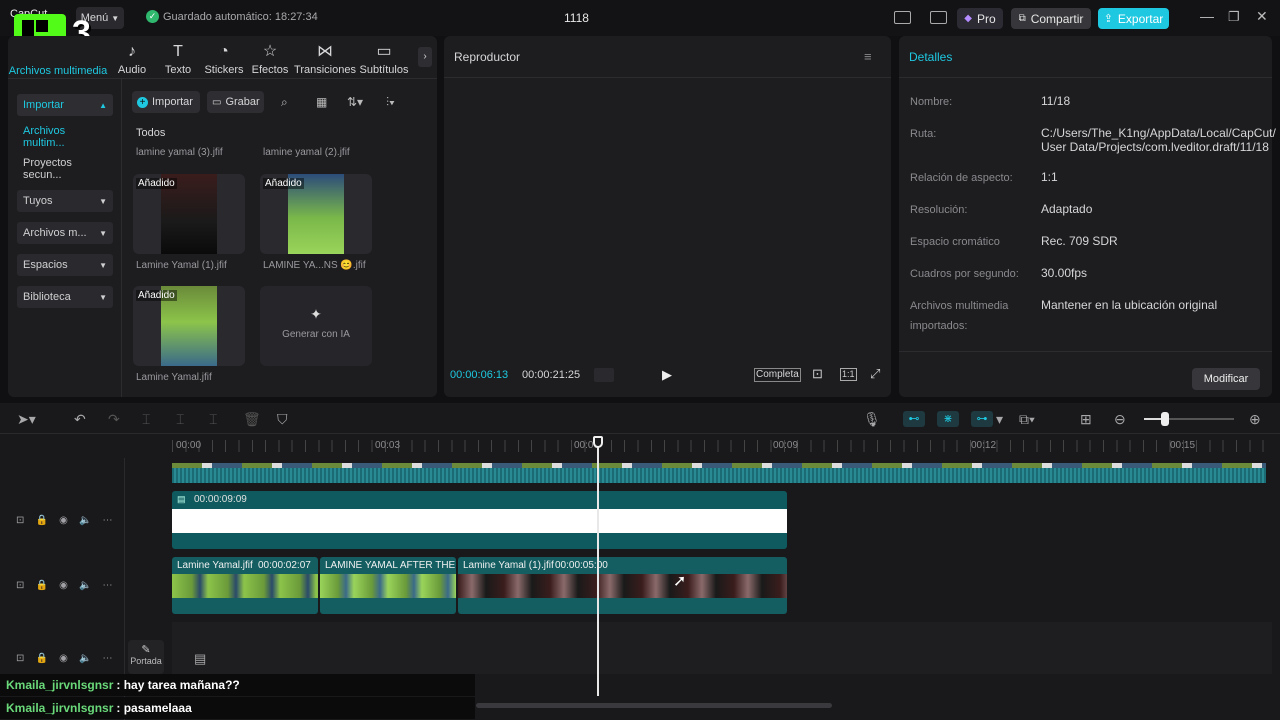  What do you see at coordinates (1262, 16) in the screenshot?
I see `close-icon: ✕` at bounding box center [1262, 16].